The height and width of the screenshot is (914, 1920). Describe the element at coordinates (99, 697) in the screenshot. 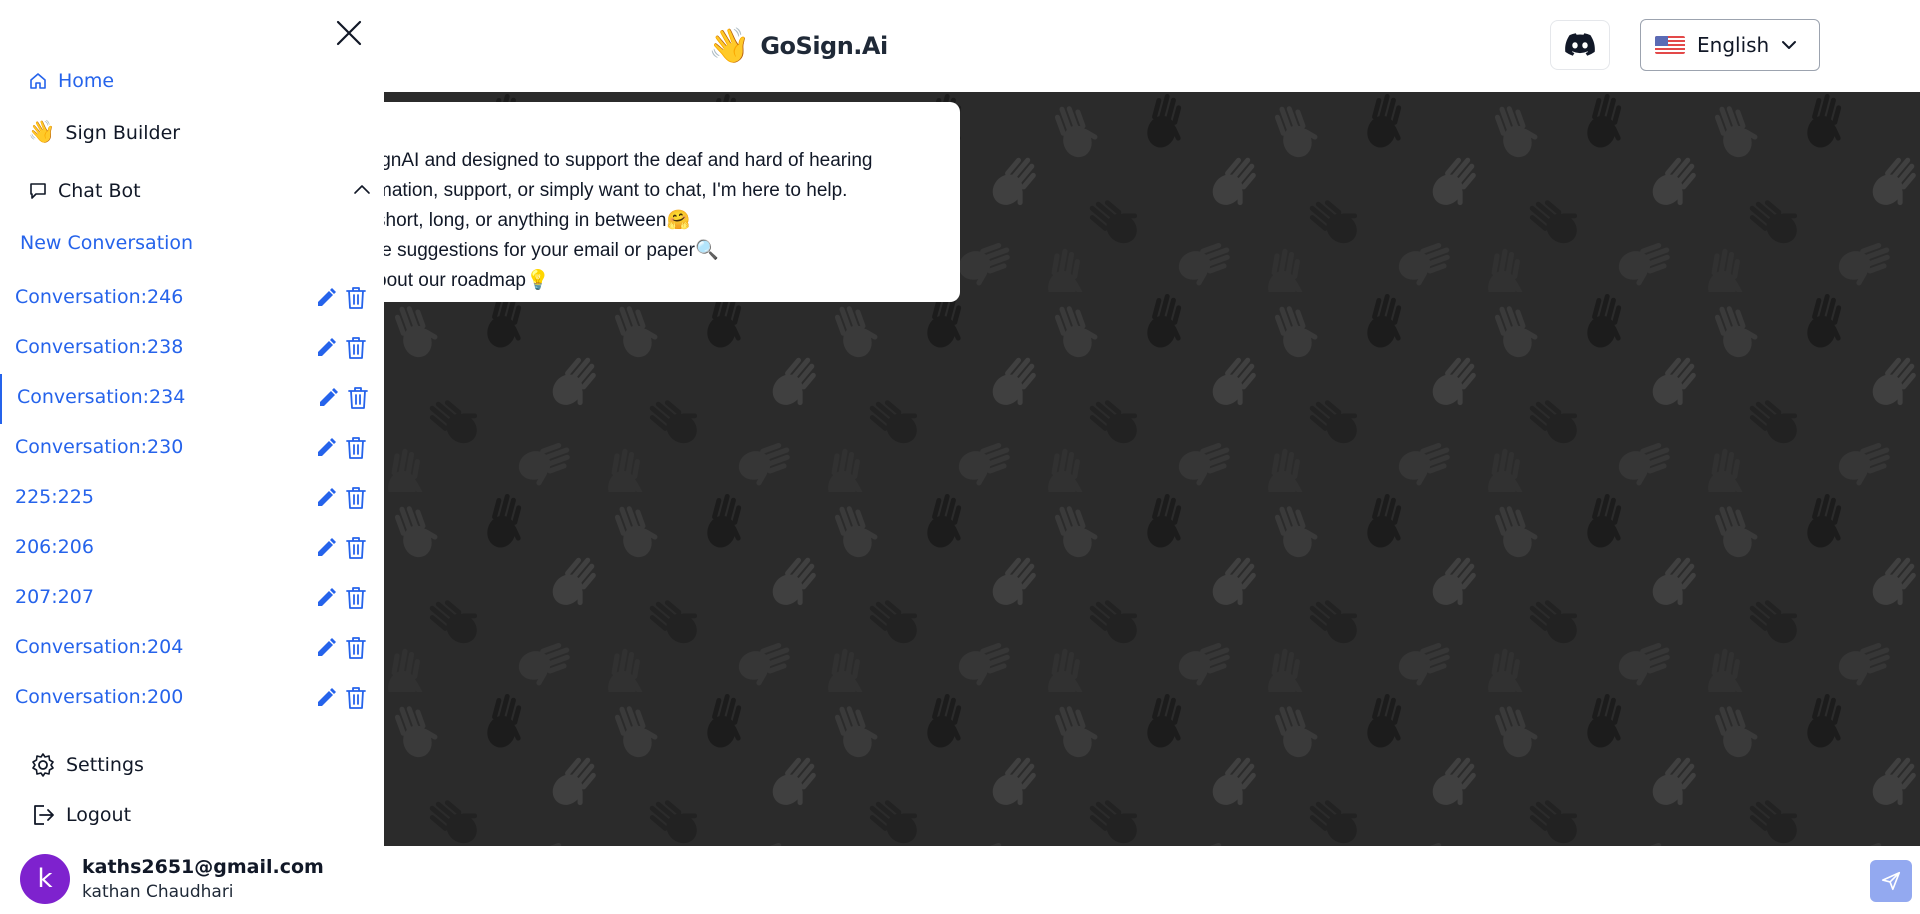

I see `conversation-label: Conversation:200` at that location.